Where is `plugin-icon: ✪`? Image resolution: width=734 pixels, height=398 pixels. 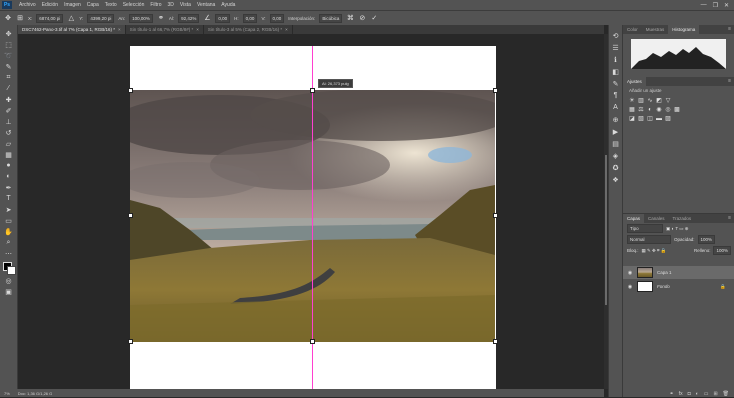
plugin-icon: ✪ is located at coordinates (615, 167).